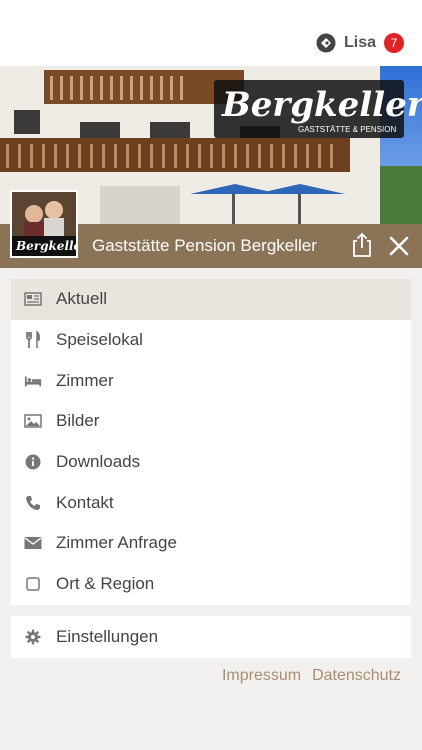 The image size is (422, 750). I want to click on menu-label: Downloads, so click(98, 462).